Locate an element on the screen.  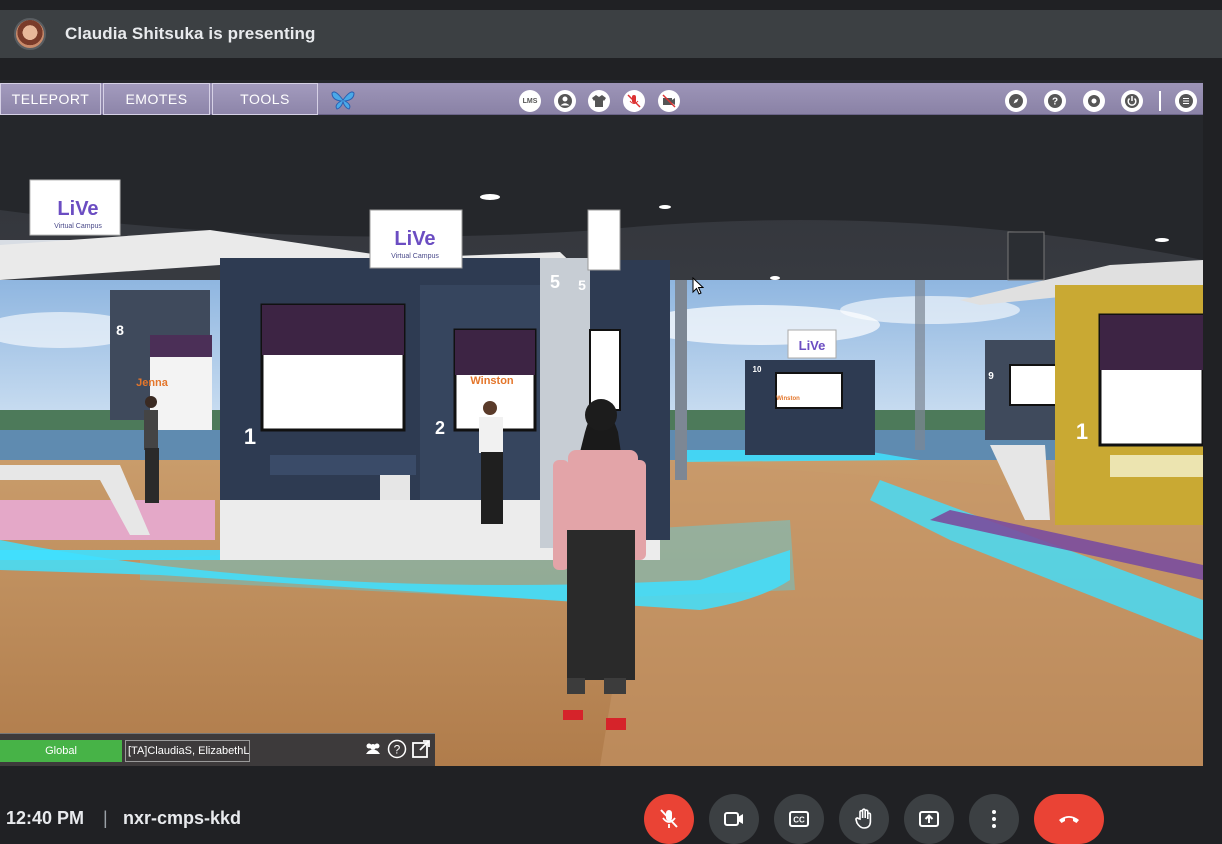
present-now-button is located at coordinates (929, 819).